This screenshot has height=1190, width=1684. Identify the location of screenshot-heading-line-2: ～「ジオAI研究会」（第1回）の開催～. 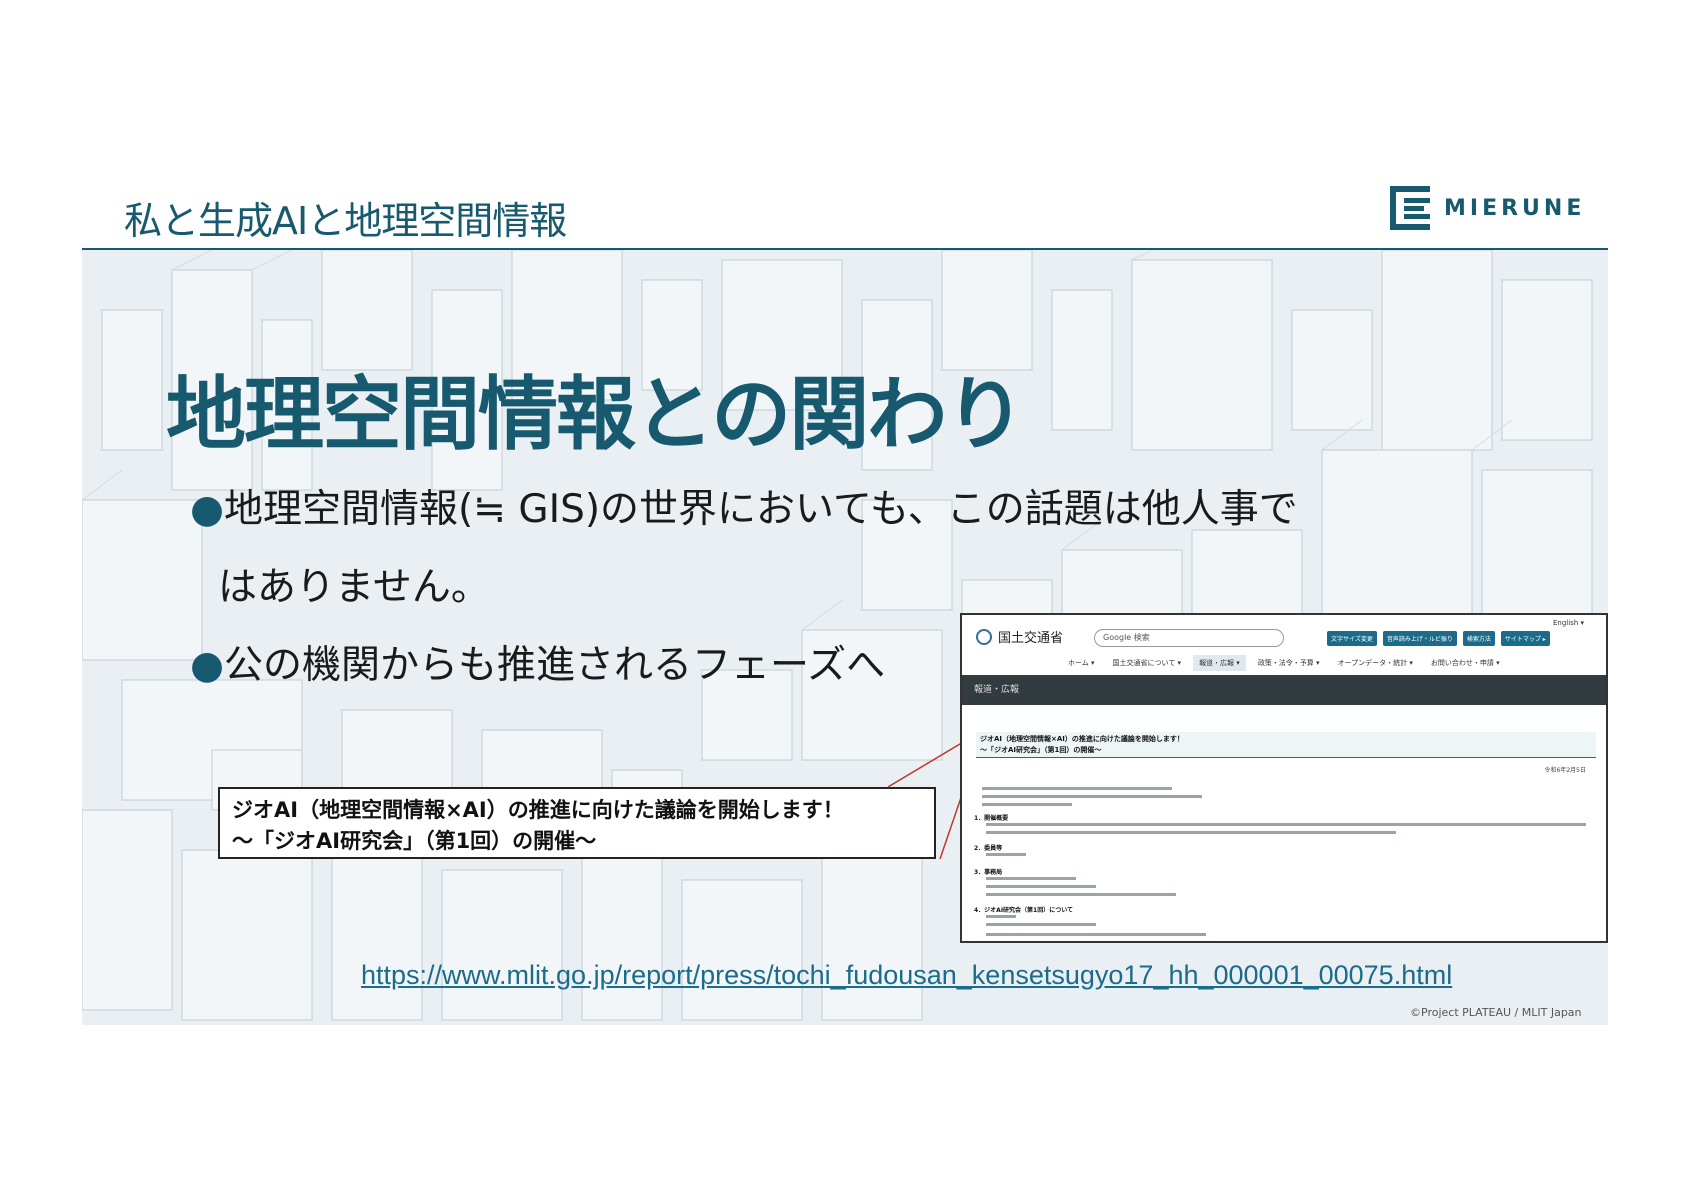
(1041, 750).